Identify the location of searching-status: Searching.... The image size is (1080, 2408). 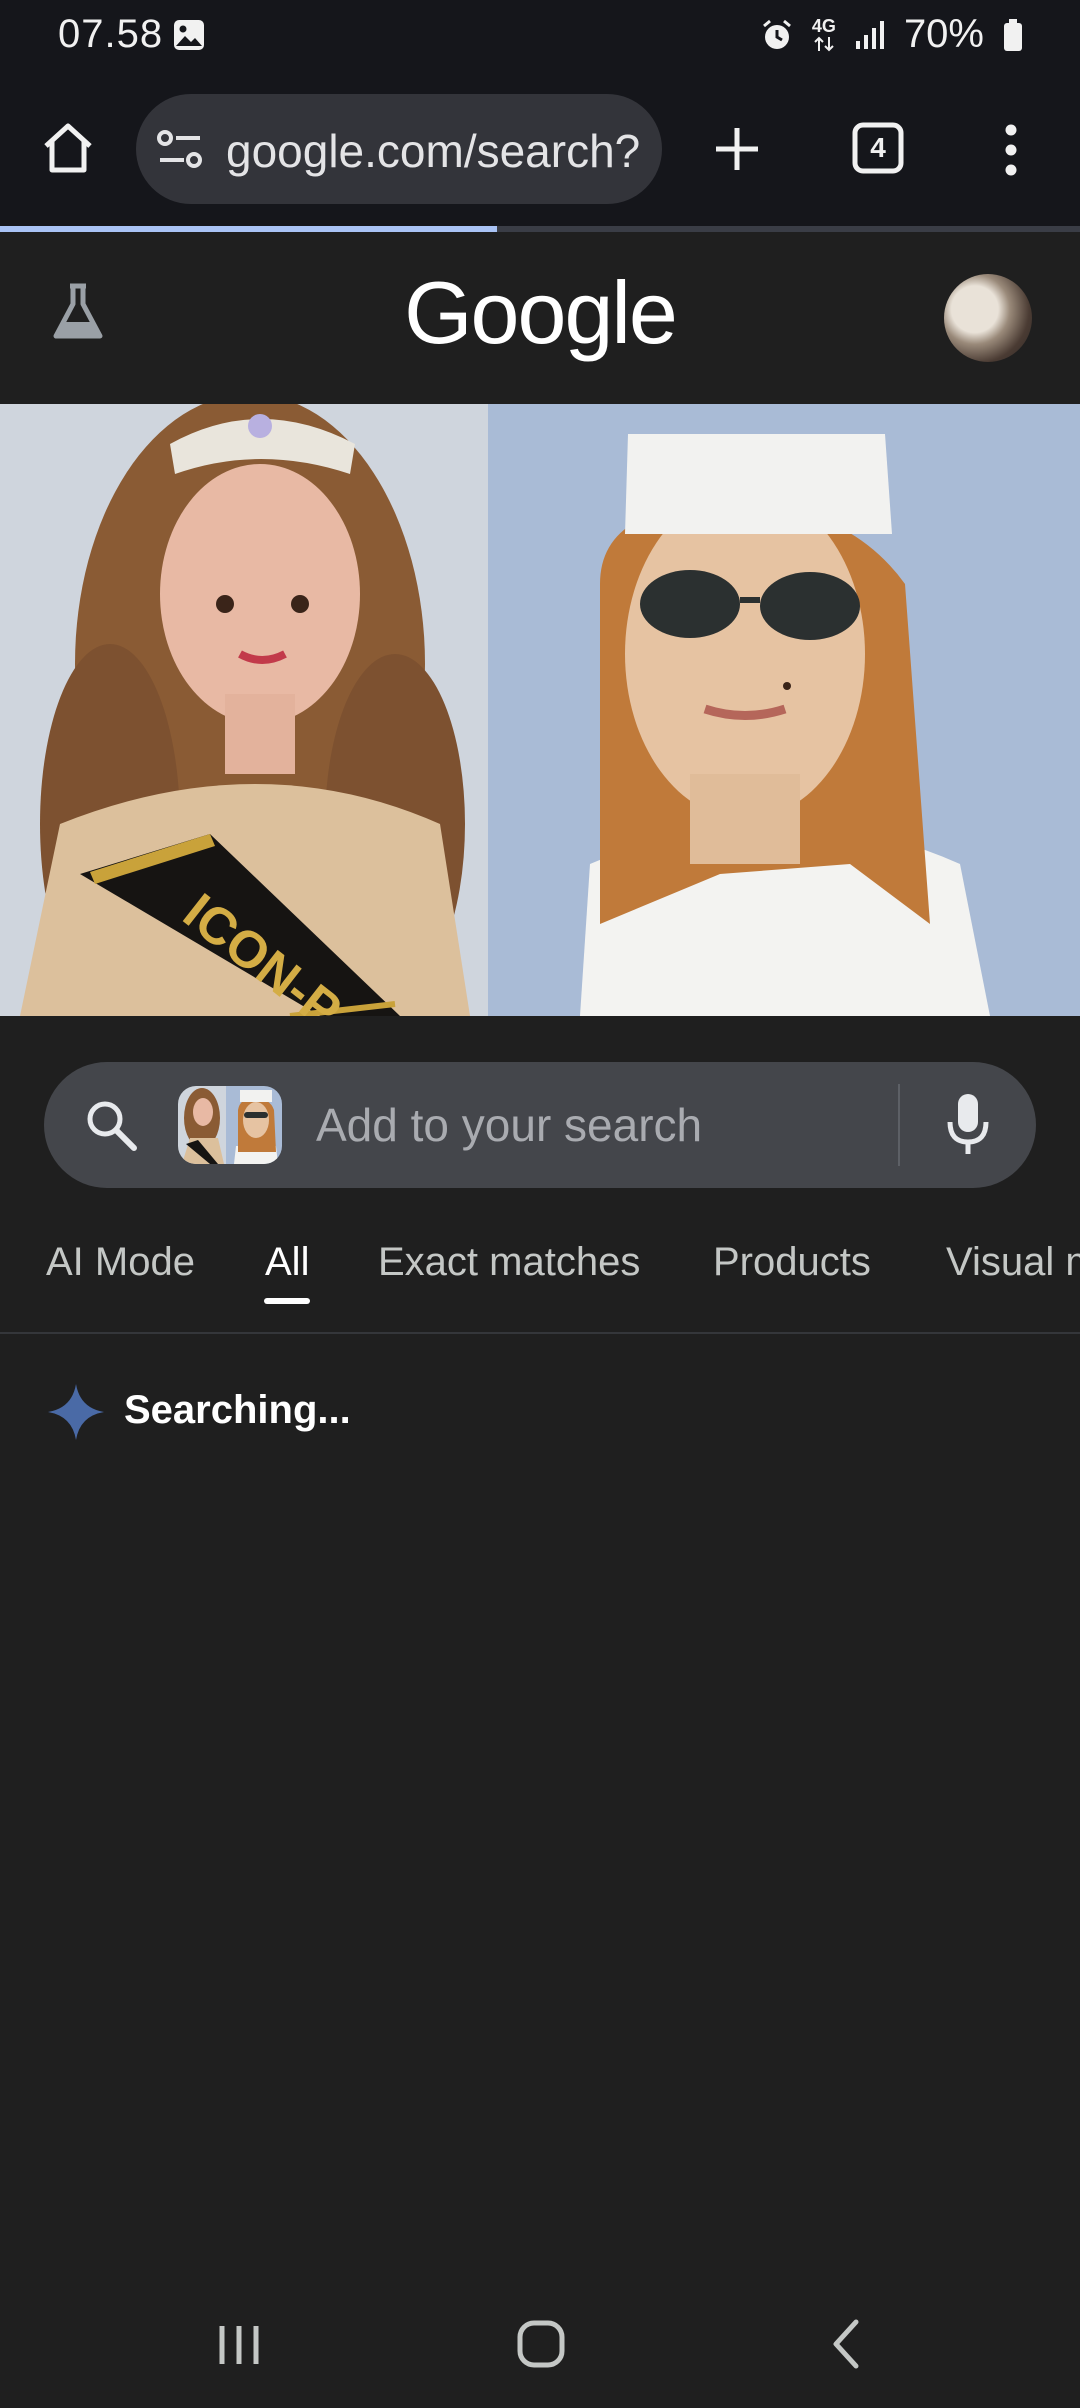
(237, 1410).